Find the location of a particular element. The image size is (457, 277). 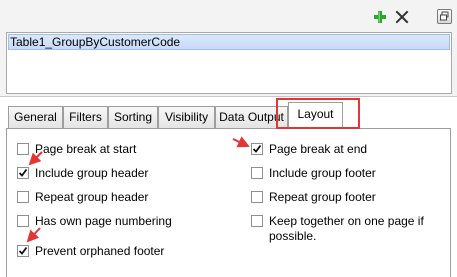

tab-filters-label: Filters is located at coordinates (85, 117).